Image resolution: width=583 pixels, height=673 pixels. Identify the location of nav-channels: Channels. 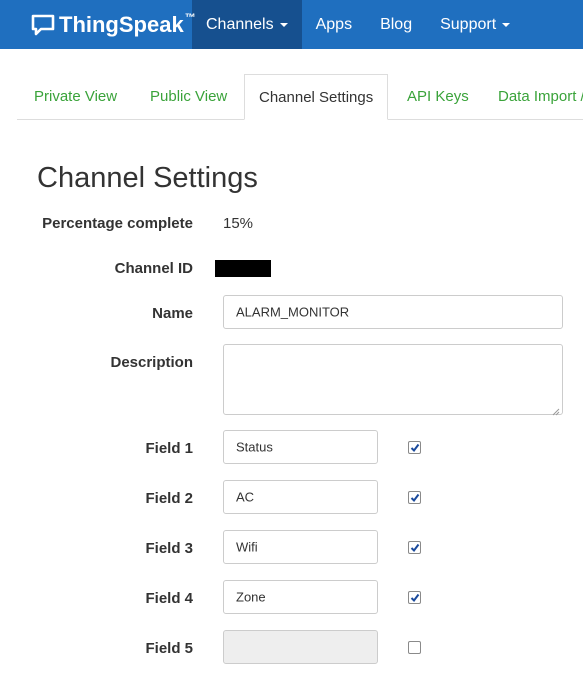
(247, 24).